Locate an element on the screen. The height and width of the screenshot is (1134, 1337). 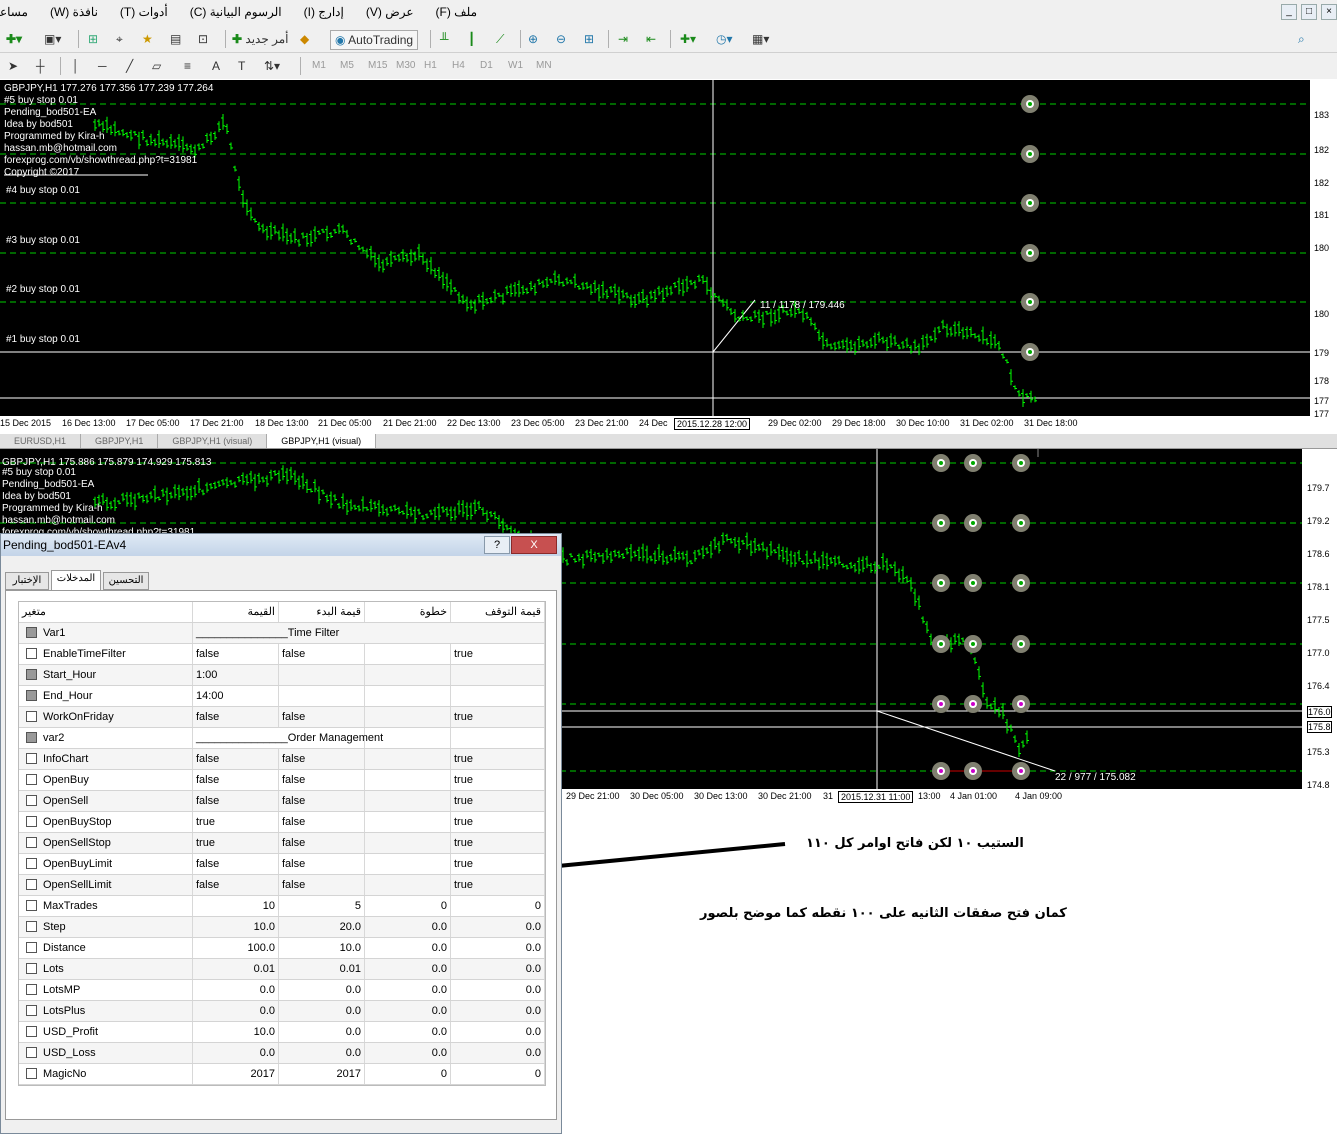
table-row: USD_Loss 0.0 0.0 0.0 0.0 is located at coordinates (282, 1053).